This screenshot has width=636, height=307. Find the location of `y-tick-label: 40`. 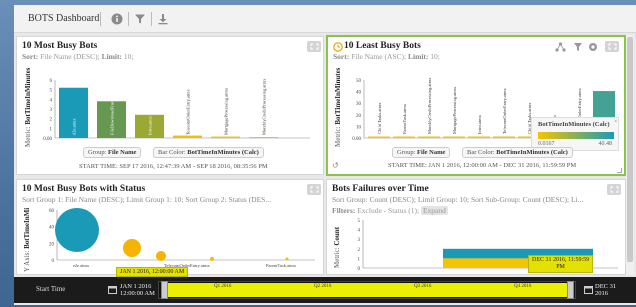

y-tick-label: 40 is located at coordinates (52, 228).